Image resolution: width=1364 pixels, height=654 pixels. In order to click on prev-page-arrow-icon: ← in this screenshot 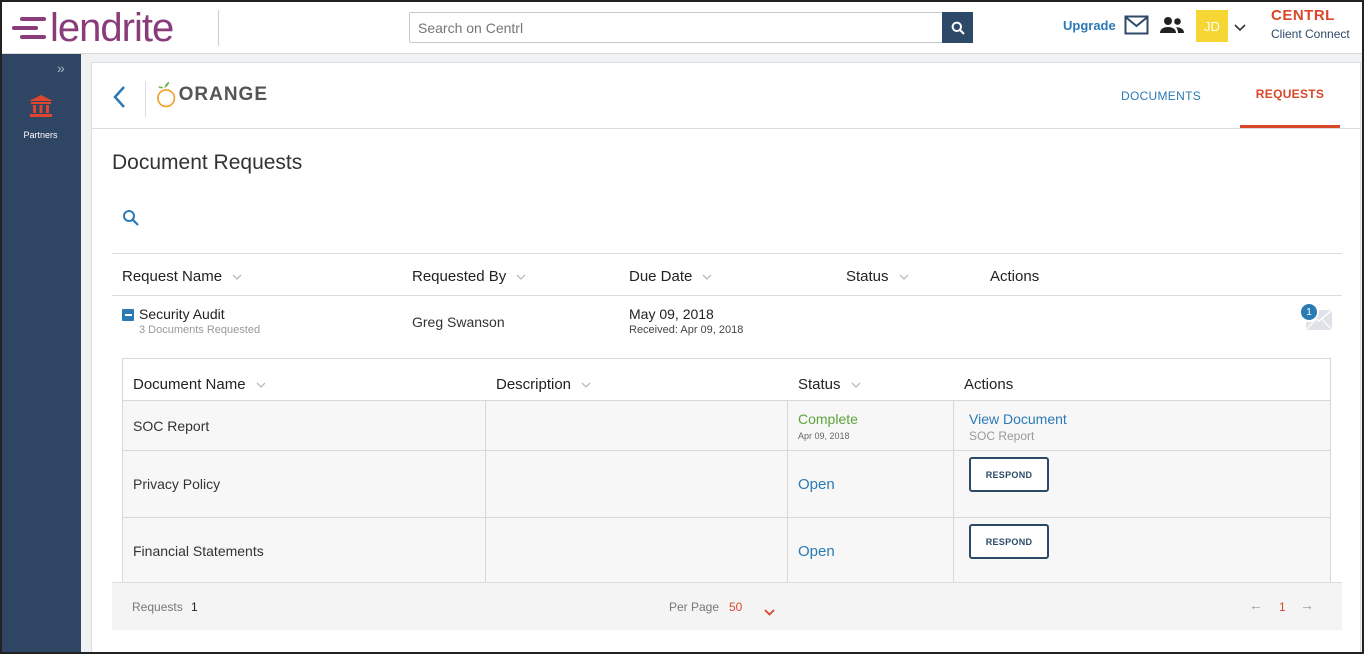, I will do `click(1256, 605)`.